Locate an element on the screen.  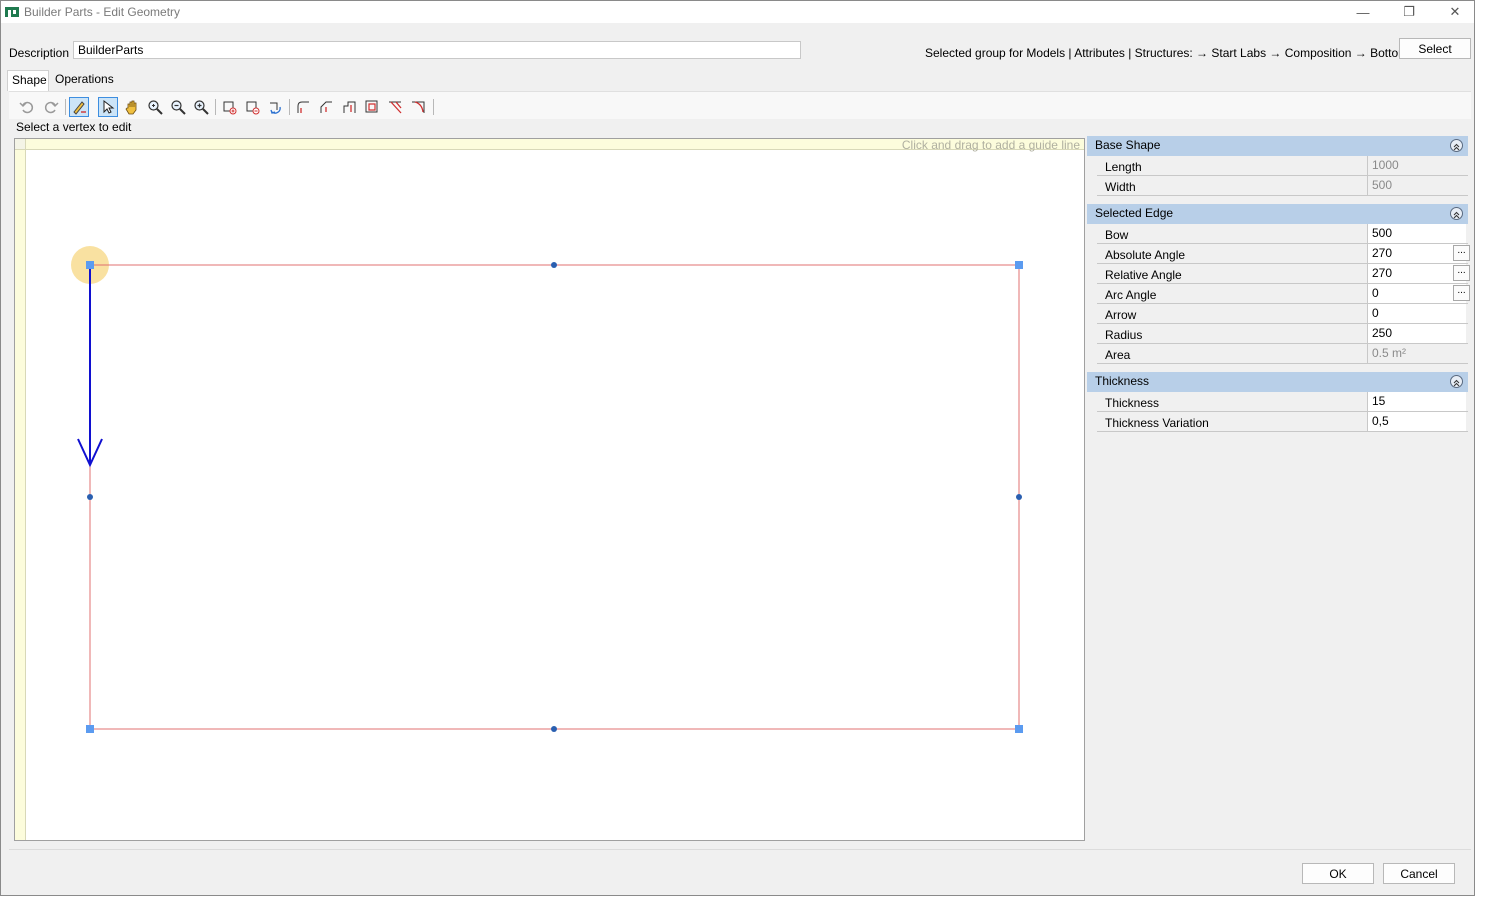
add-vertex-icon is located at coordinates (229, 107).